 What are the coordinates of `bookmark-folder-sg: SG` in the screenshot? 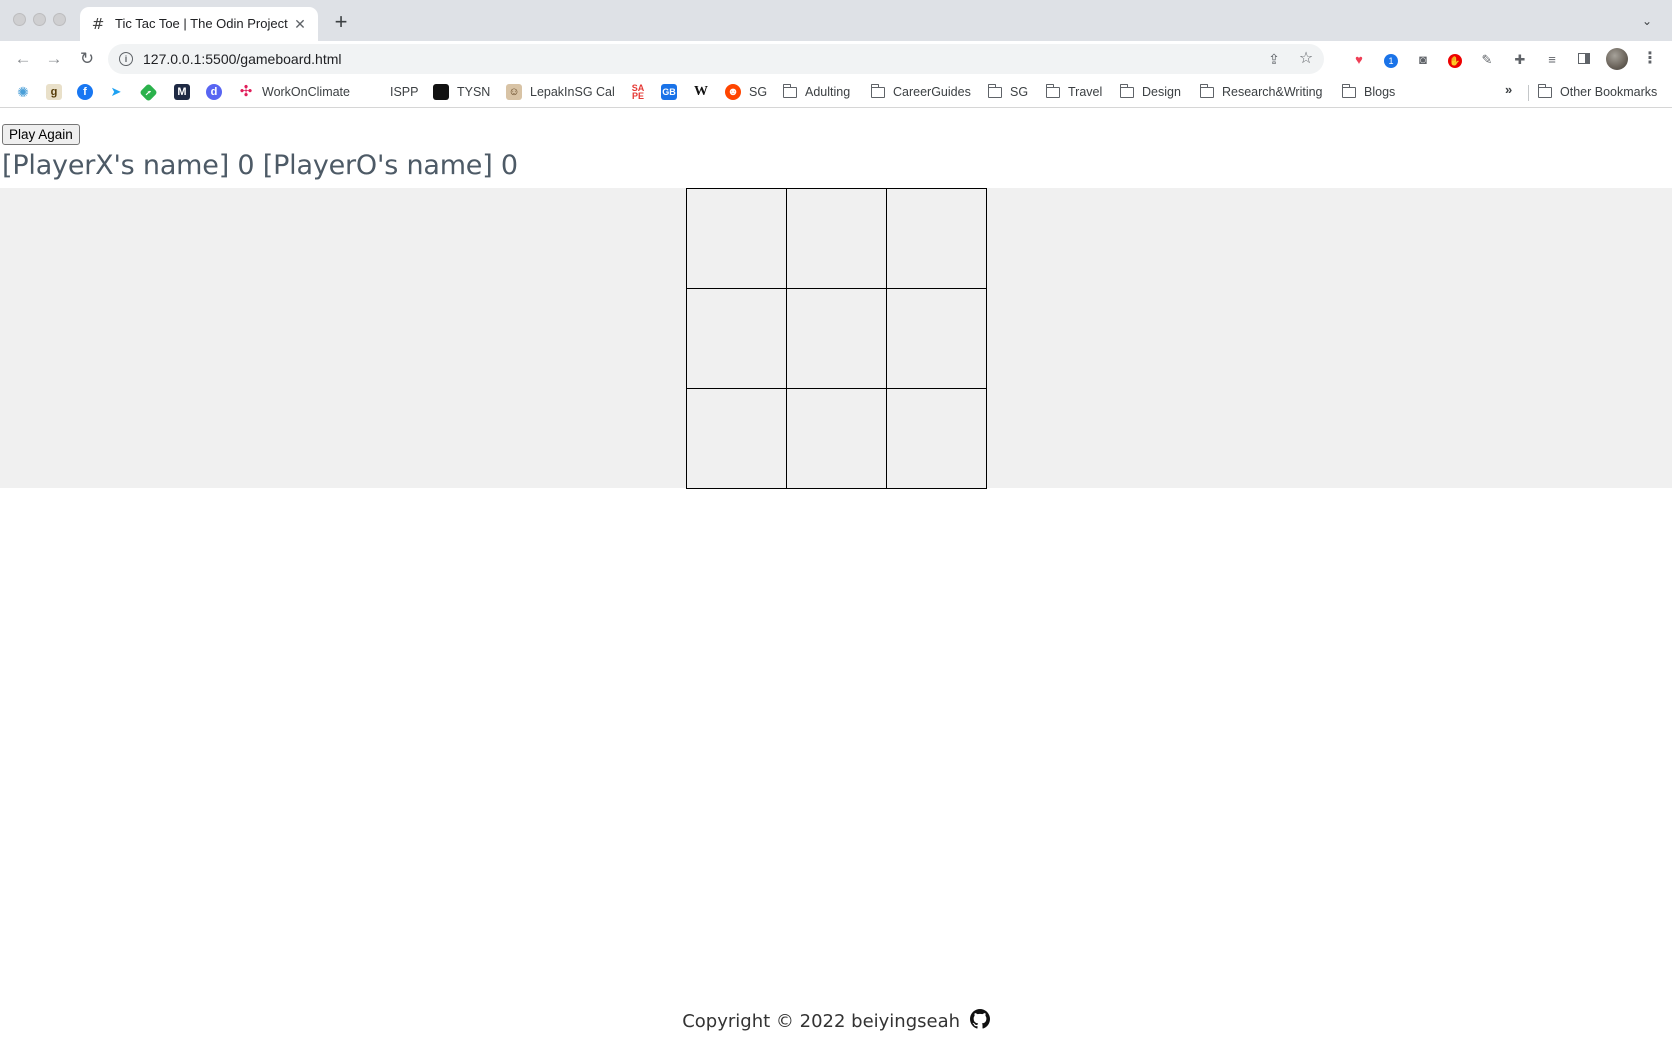 It's located at (1008, 92).